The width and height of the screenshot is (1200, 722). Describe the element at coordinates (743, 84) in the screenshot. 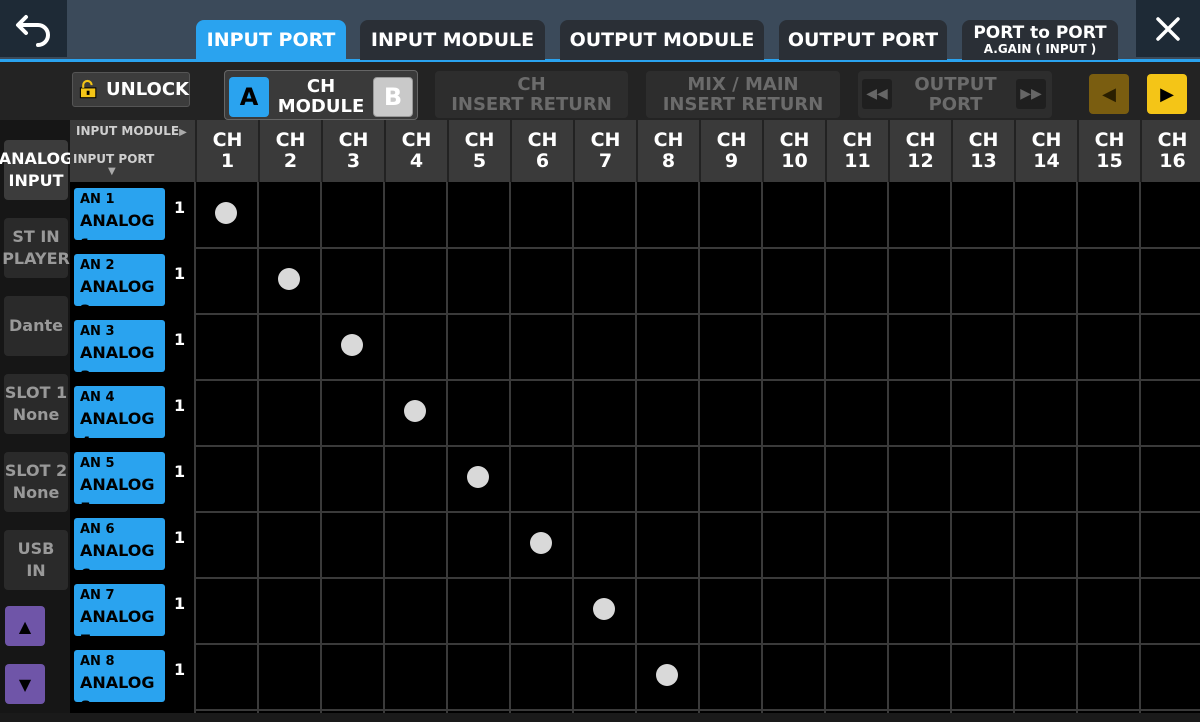

I see `button-label-line1: MIX / MAIN` at that location.